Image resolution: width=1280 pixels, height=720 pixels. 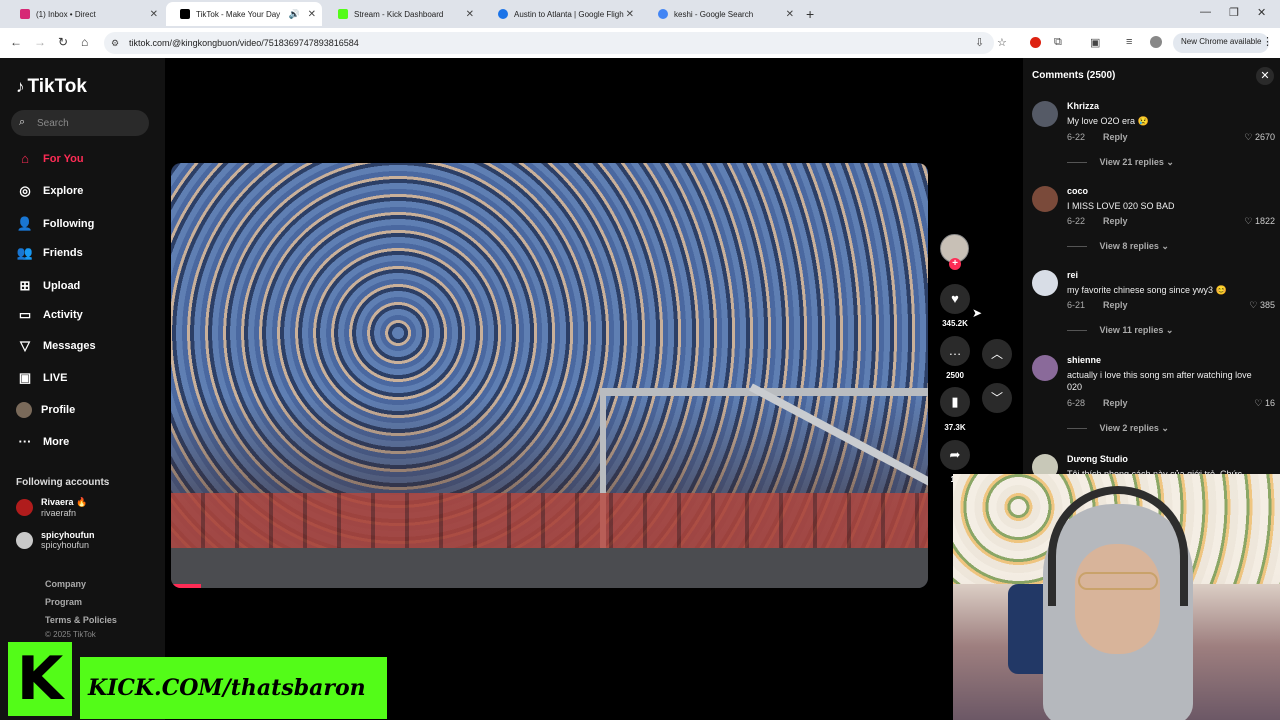 What do you see at coordinates (979, 42) in the screenshot?
I see `install-icon: ⇩` at bounding box center [979, 42].